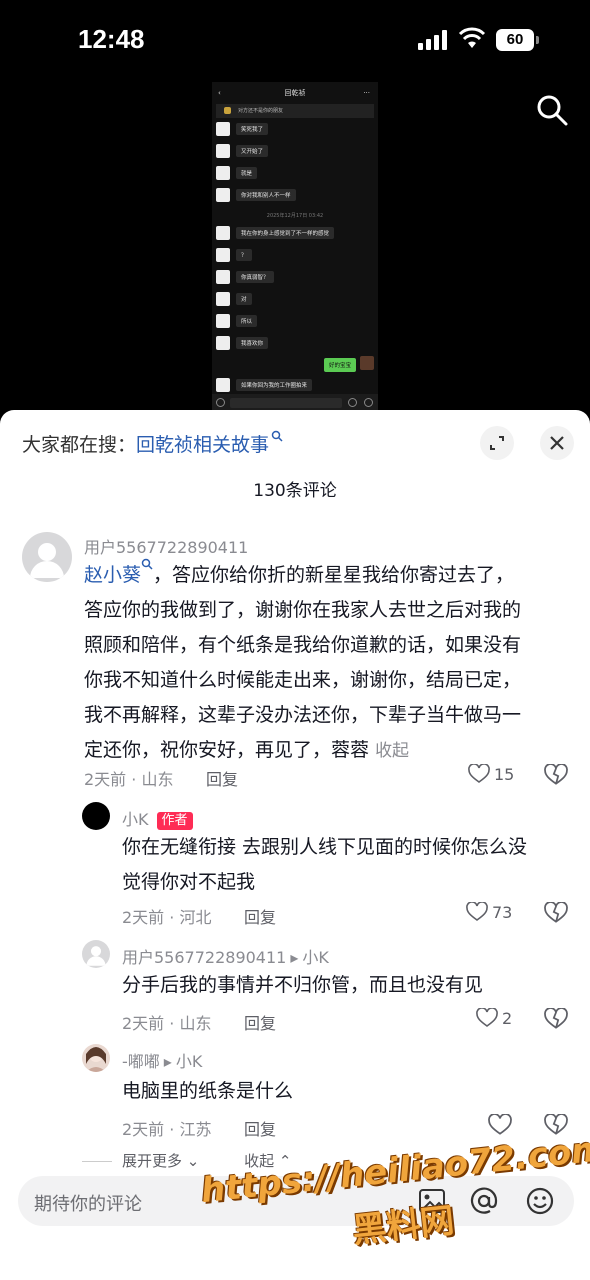 The width and height of the screenshot is (590, 1280). What do you see at coordinates (295, 216) in the screenshot?
I see `chat-timestamp: 2025年12月17日 03:42` at bounding box center [295, 216].